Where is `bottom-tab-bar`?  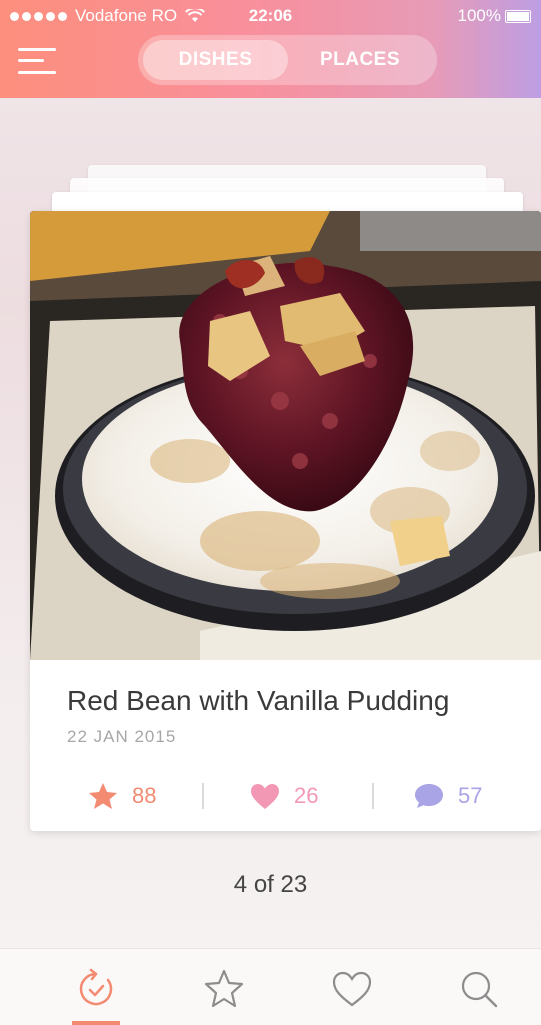
bottom-tab-bar is located at coordinates (270, 986).